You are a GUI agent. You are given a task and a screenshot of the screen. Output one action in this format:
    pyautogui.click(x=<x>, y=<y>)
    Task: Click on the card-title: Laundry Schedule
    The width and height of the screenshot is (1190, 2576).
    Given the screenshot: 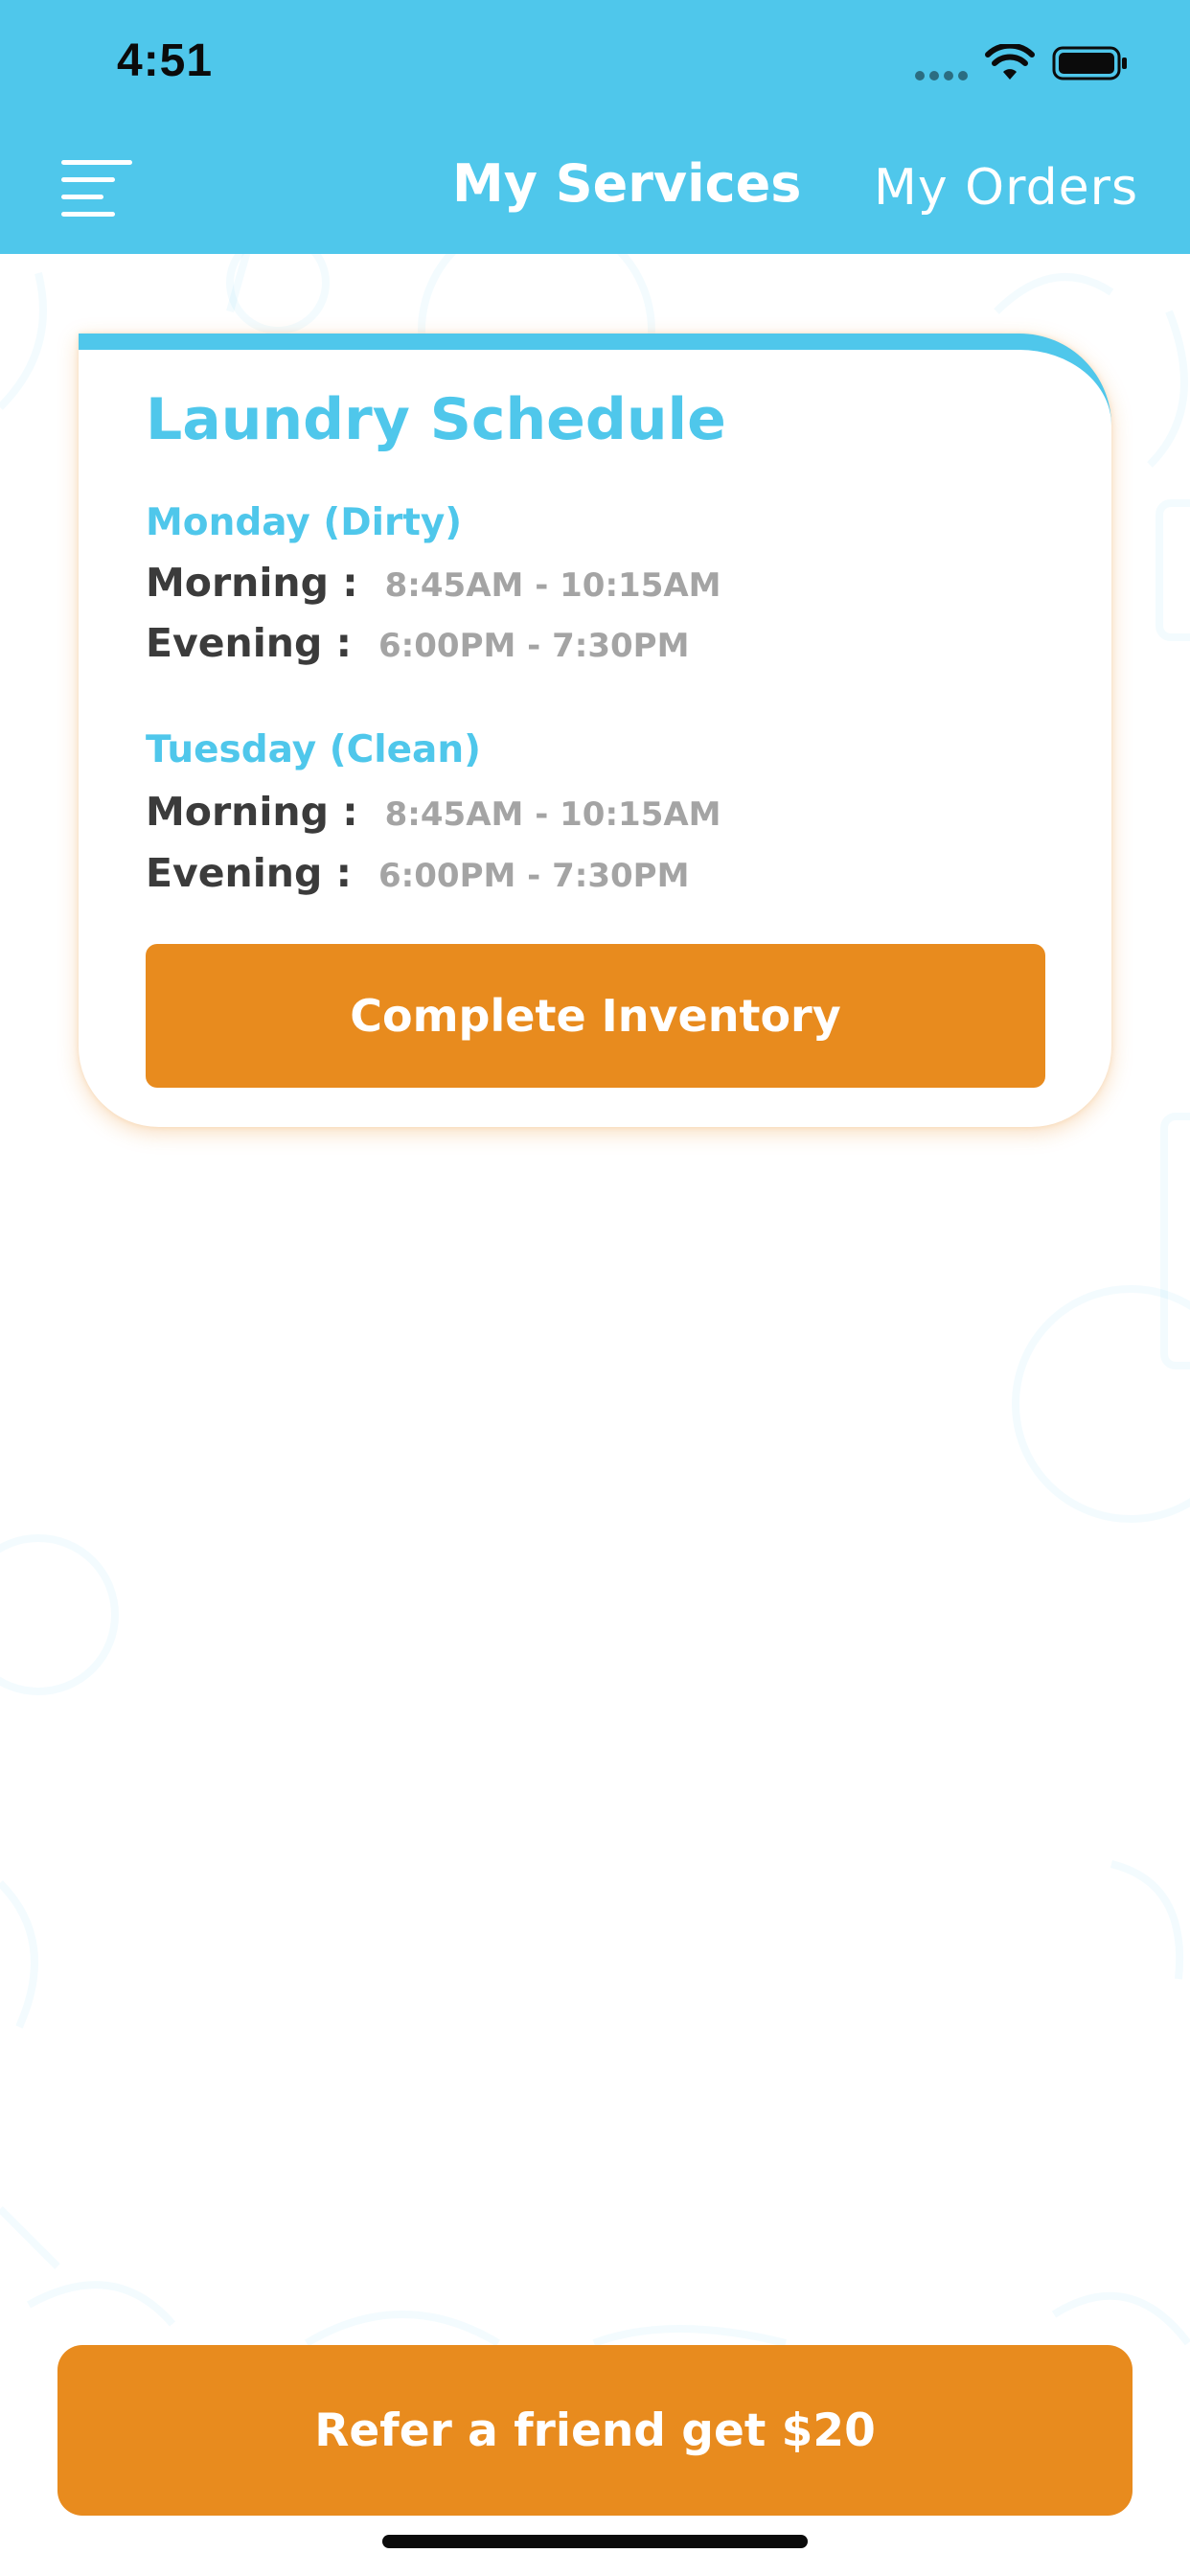 What is the action you would take?
    pyautogui.click(x=436, y=420)
    